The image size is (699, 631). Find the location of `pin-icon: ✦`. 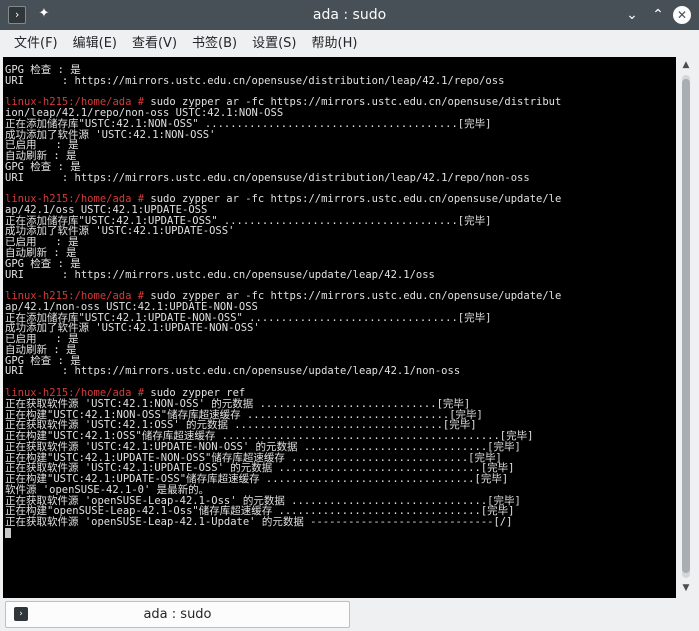

pin-icon: ✦ is located at coordinates (44, 14).